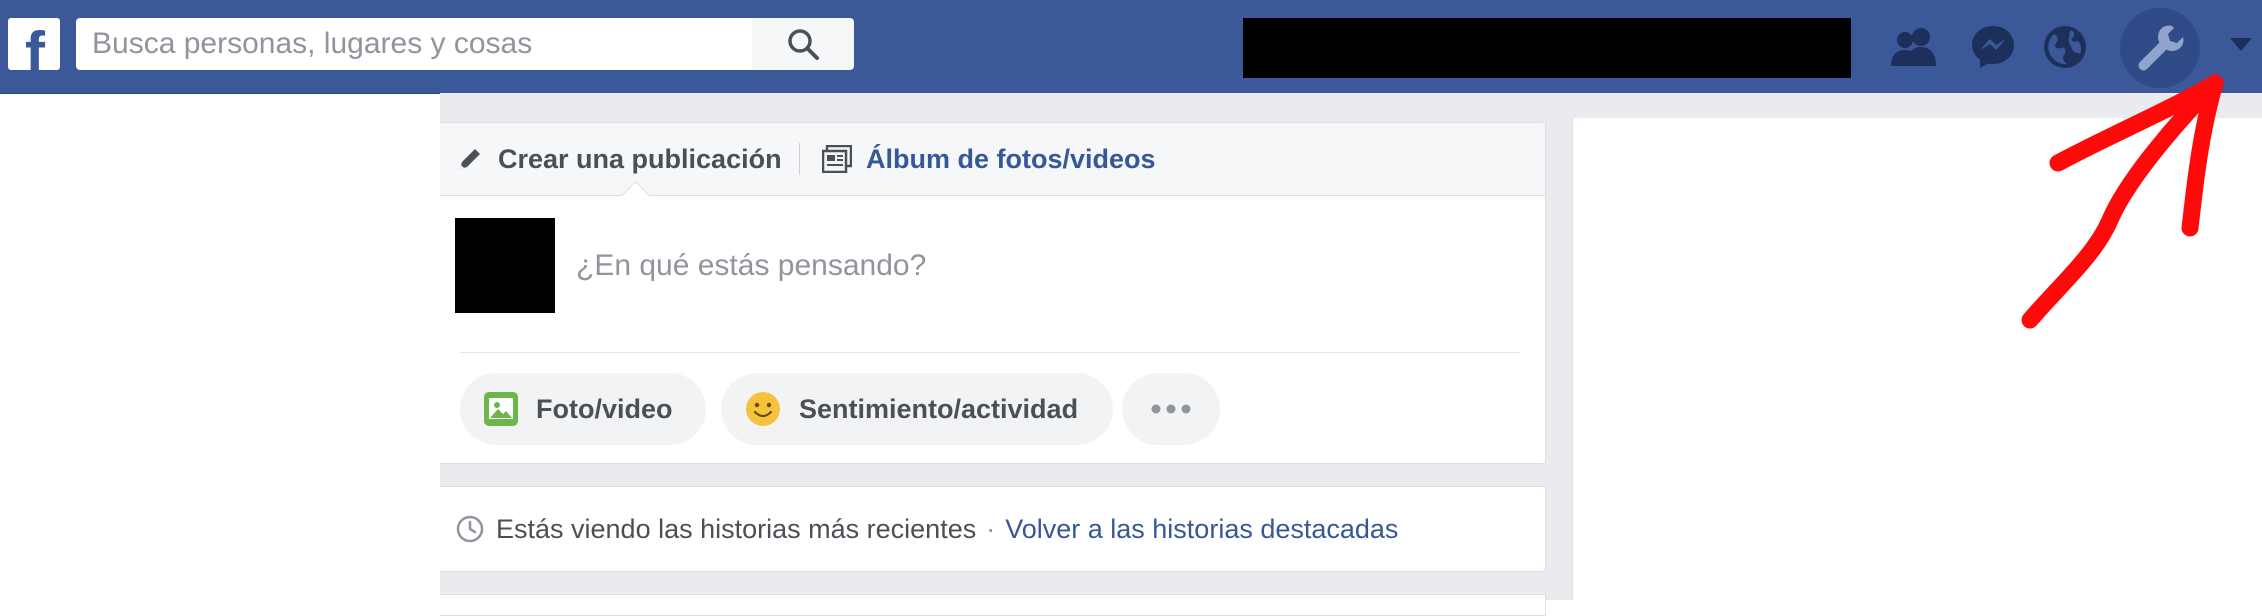 This screenshot has width=2262, height=616. What do you see at coordinates (501, 409) in the screenshot?
I see `photo-icon` at bounding box center [501, 409].